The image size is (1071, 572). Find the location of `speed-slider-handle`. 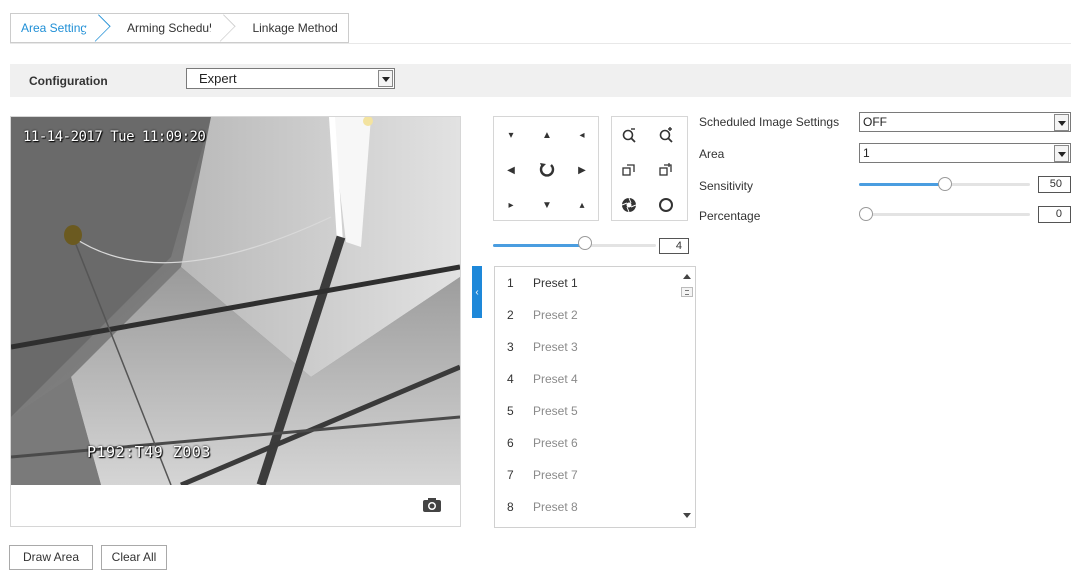

speed-slider-handle is located at coordinates (585, 243).